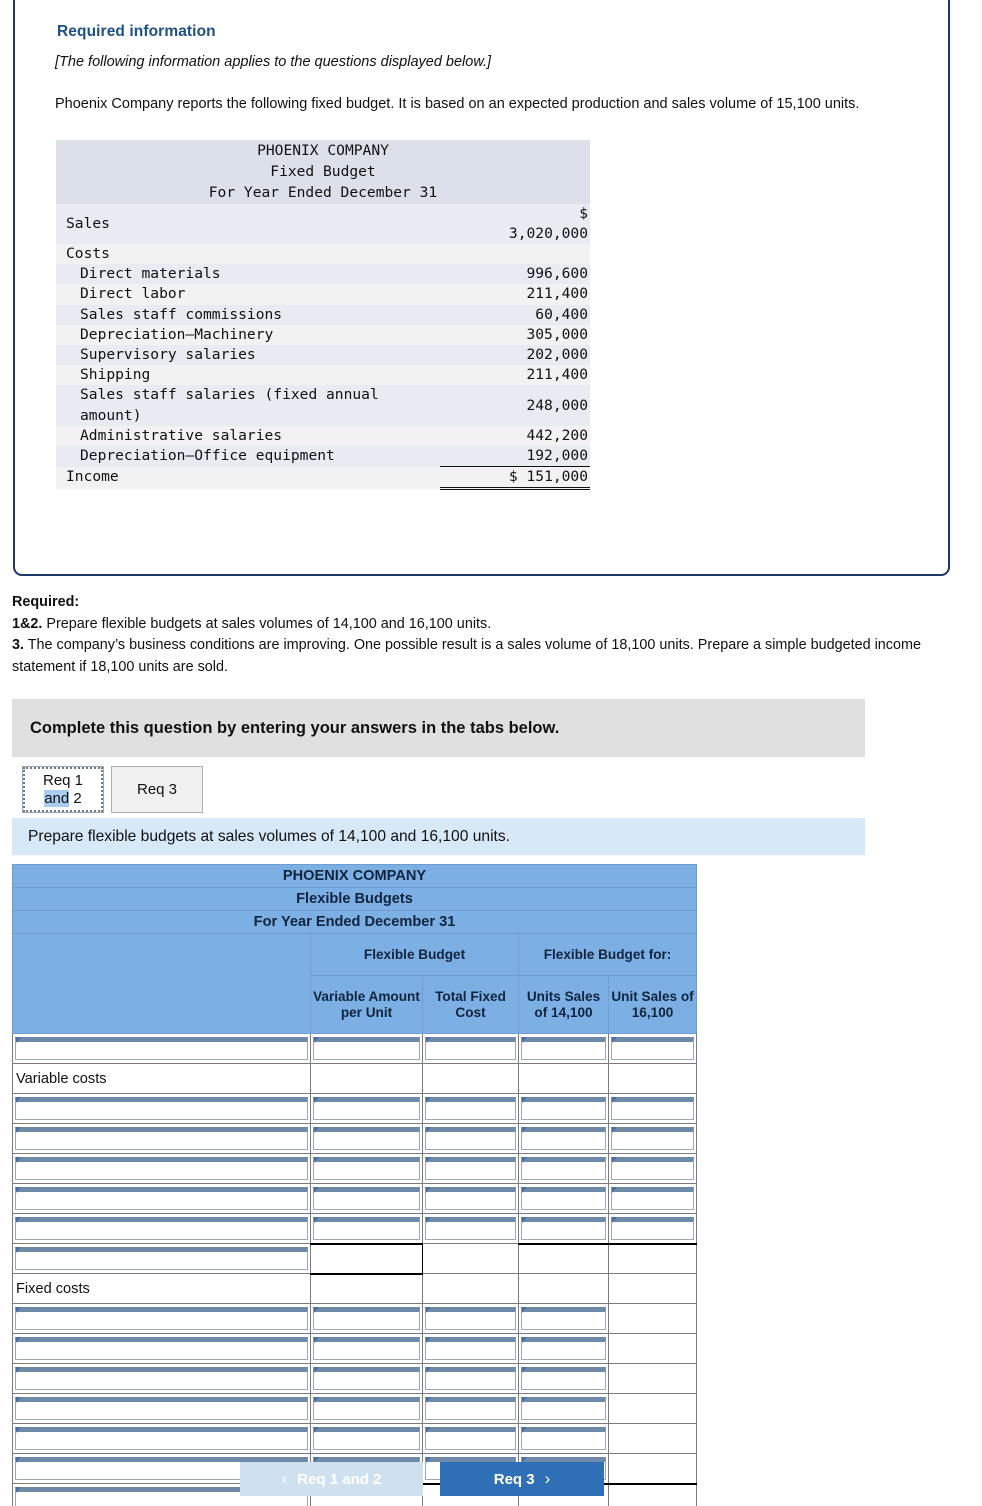 This screenshot has width=982, height=1506. Describe the element at coordinates (563, 1048) in the screenshot. I see `row1-14100-input` at that location.